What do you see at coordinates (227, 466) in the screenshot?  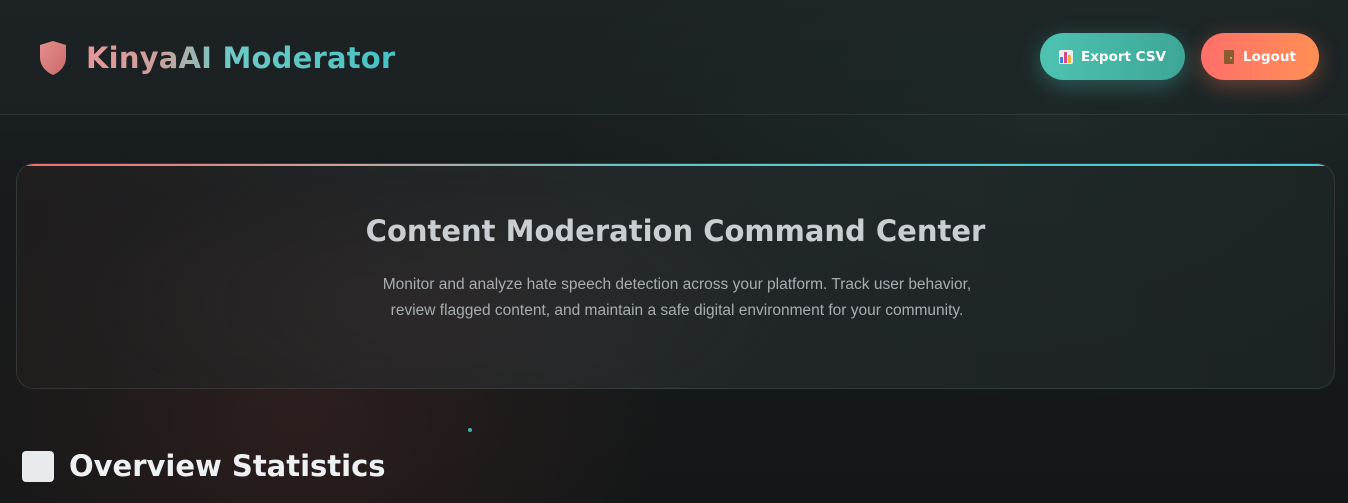 I see `overview-title: Overview Statistics` at bounding box center [227, 466].